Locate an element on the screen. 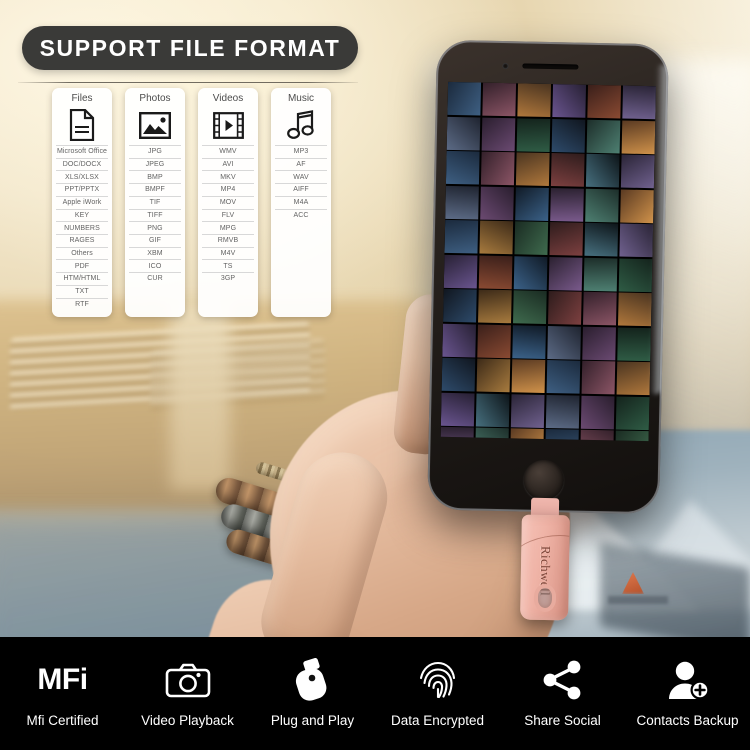 The width and height of the screenshot is (750, 750). feature-video-playback: Video Playback is located at coordinates (187, 693).